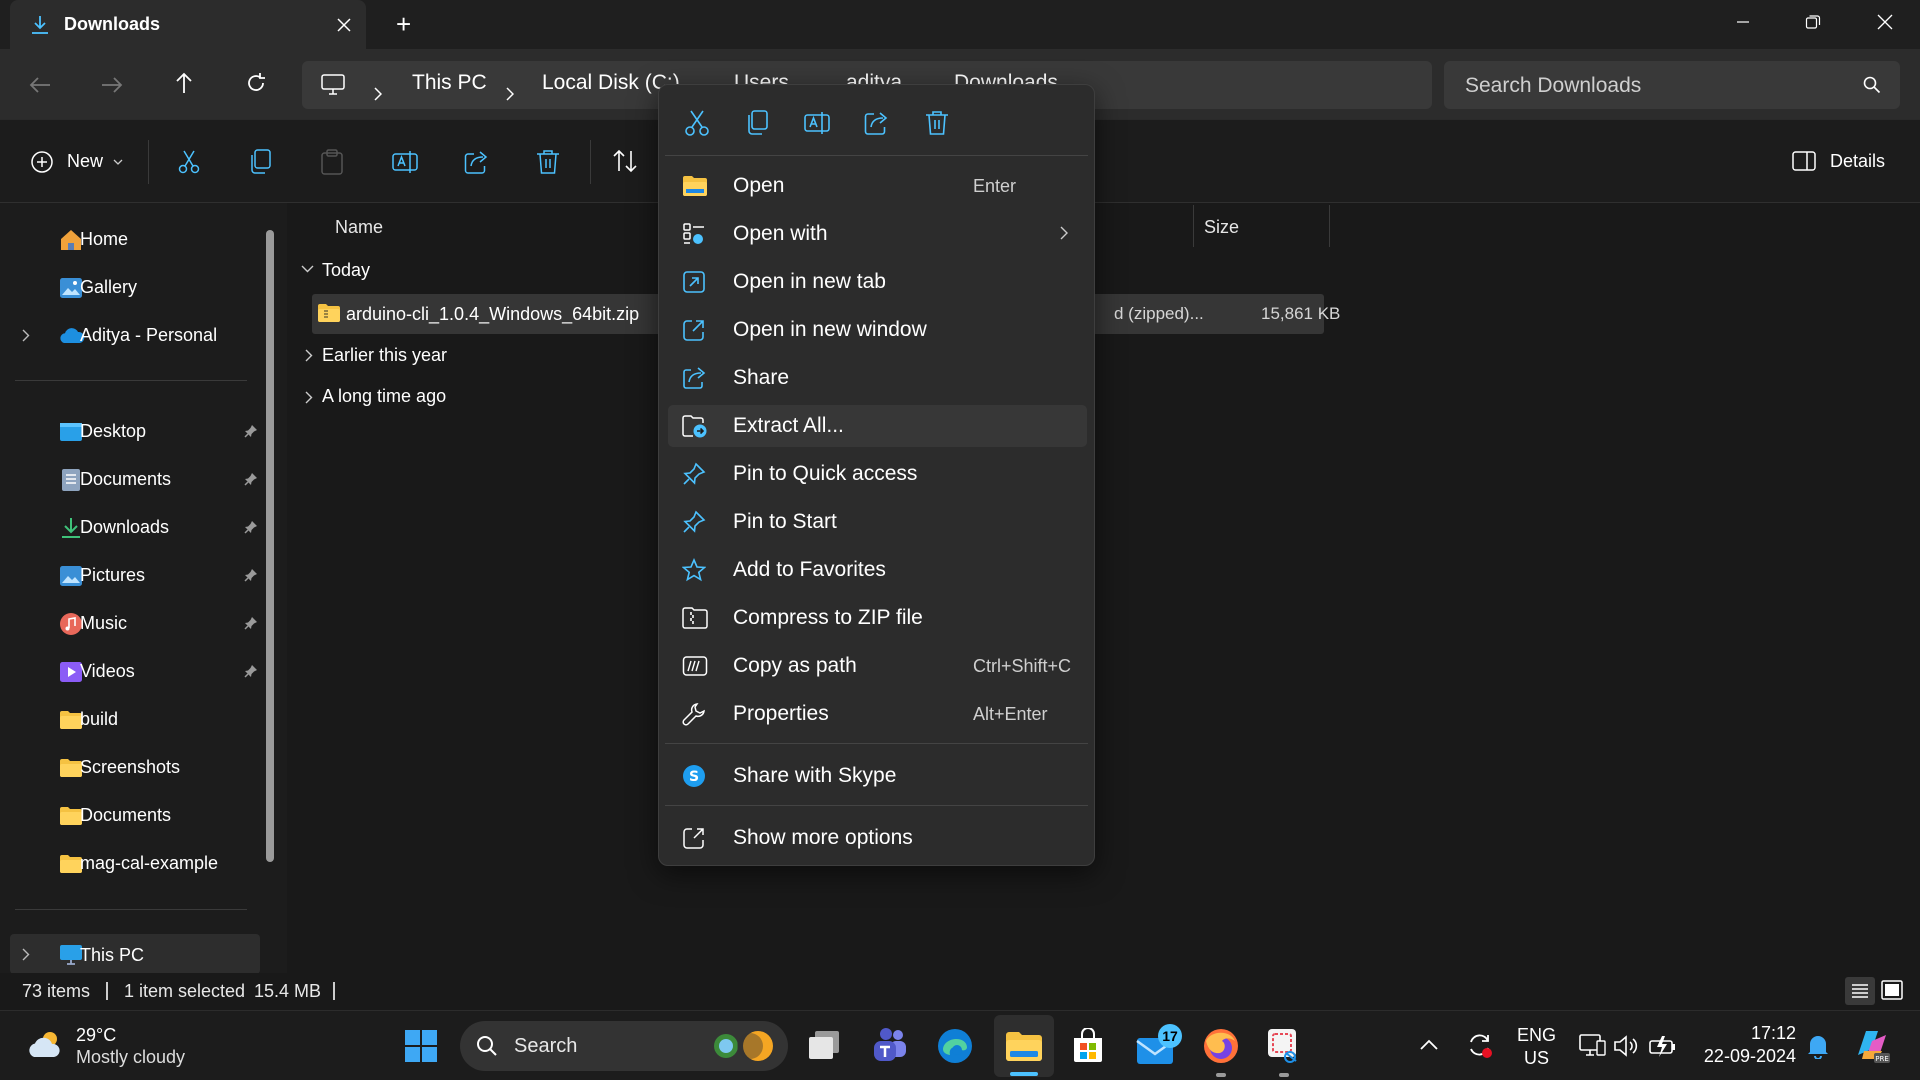  I want to click on clock: 17:12 22-09-2024, so click(1746, 1046).